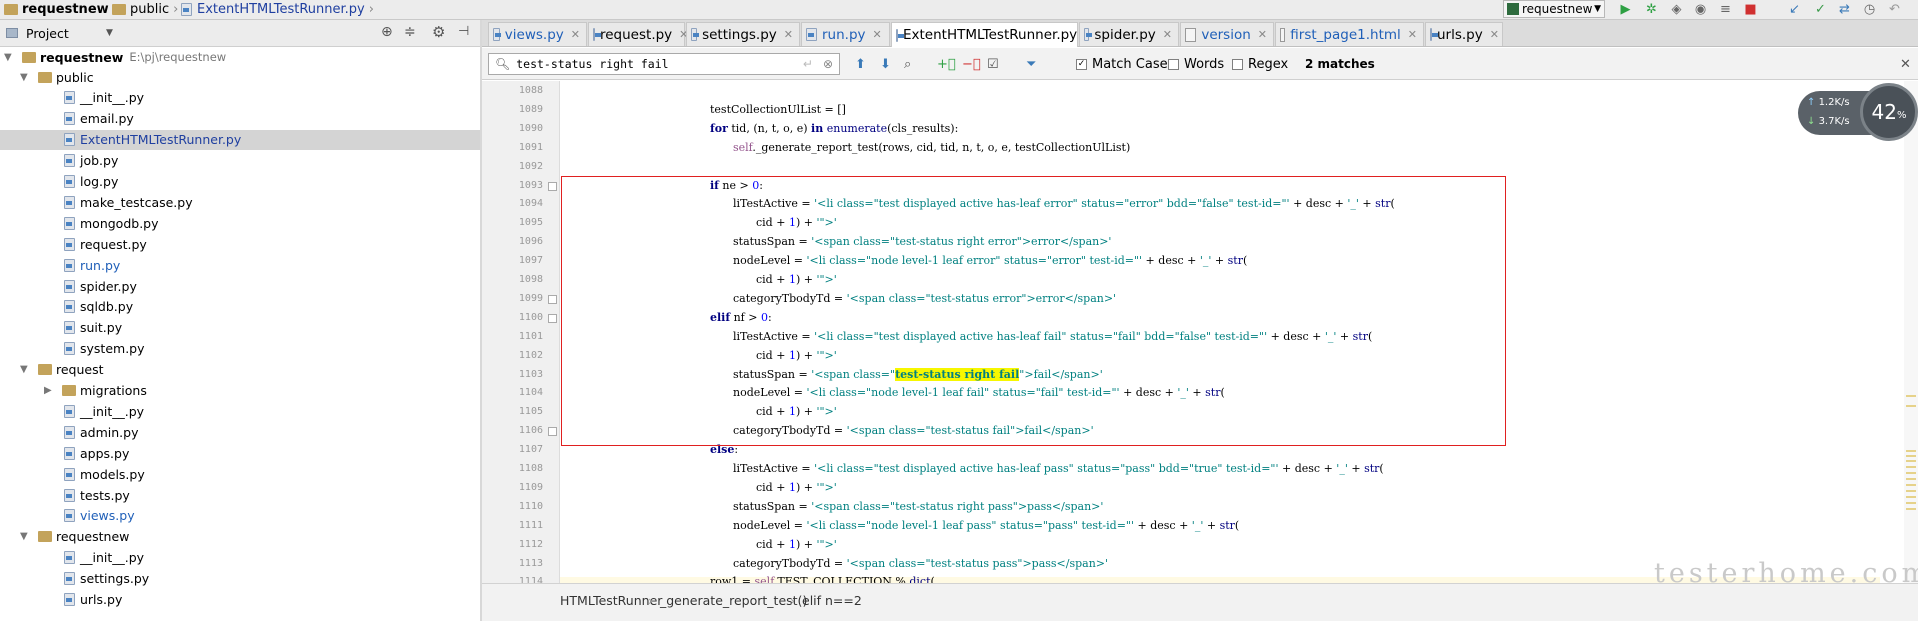 Image resolution: width=1918 pixels, height=621 pixels. What do you see at coordinates (115, 57) in the screenshot?
I see `tree-root: ▼ requestnew E:\pj\requestnew` at bounding box center [115, 57].